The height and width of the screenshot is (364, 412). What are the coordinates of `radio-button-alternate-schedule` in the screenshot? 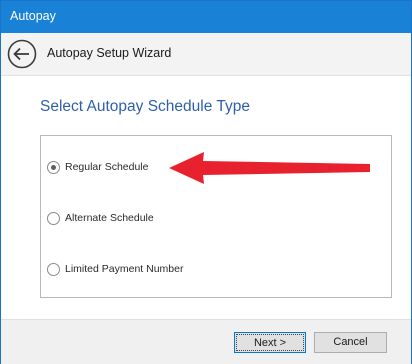 It's located at (53, 218).